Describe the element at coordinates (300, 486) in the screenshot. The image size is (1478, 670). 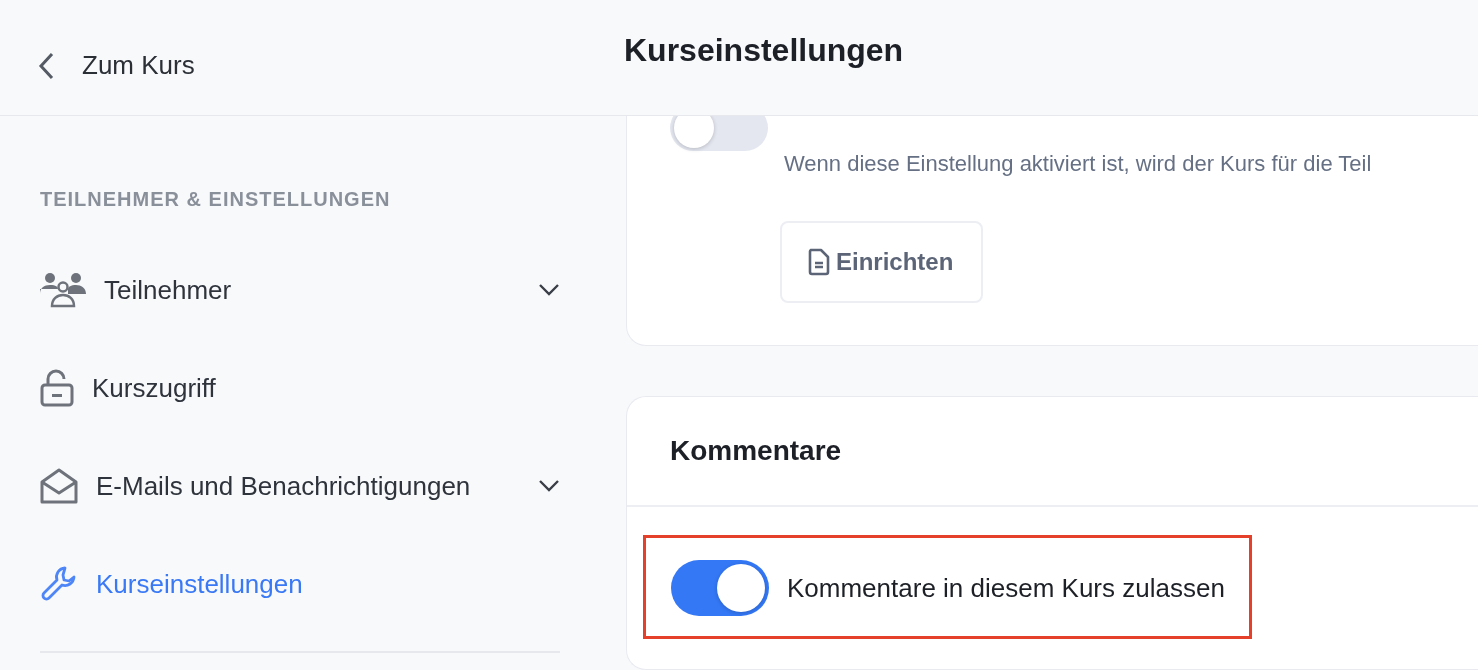
I see `sidebar-item: E-Mails und Benachrichtigungen` at that location.